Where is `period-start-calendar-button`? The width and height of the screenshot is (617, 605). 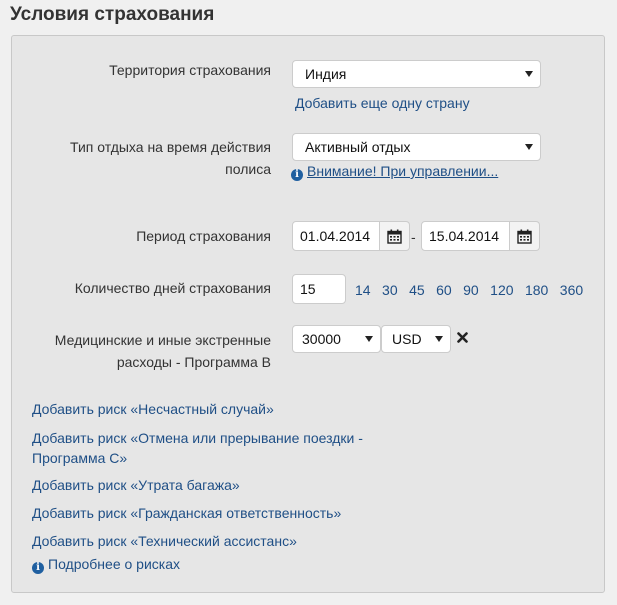 period-start-calendar-button is located at coordinates (395, 236).